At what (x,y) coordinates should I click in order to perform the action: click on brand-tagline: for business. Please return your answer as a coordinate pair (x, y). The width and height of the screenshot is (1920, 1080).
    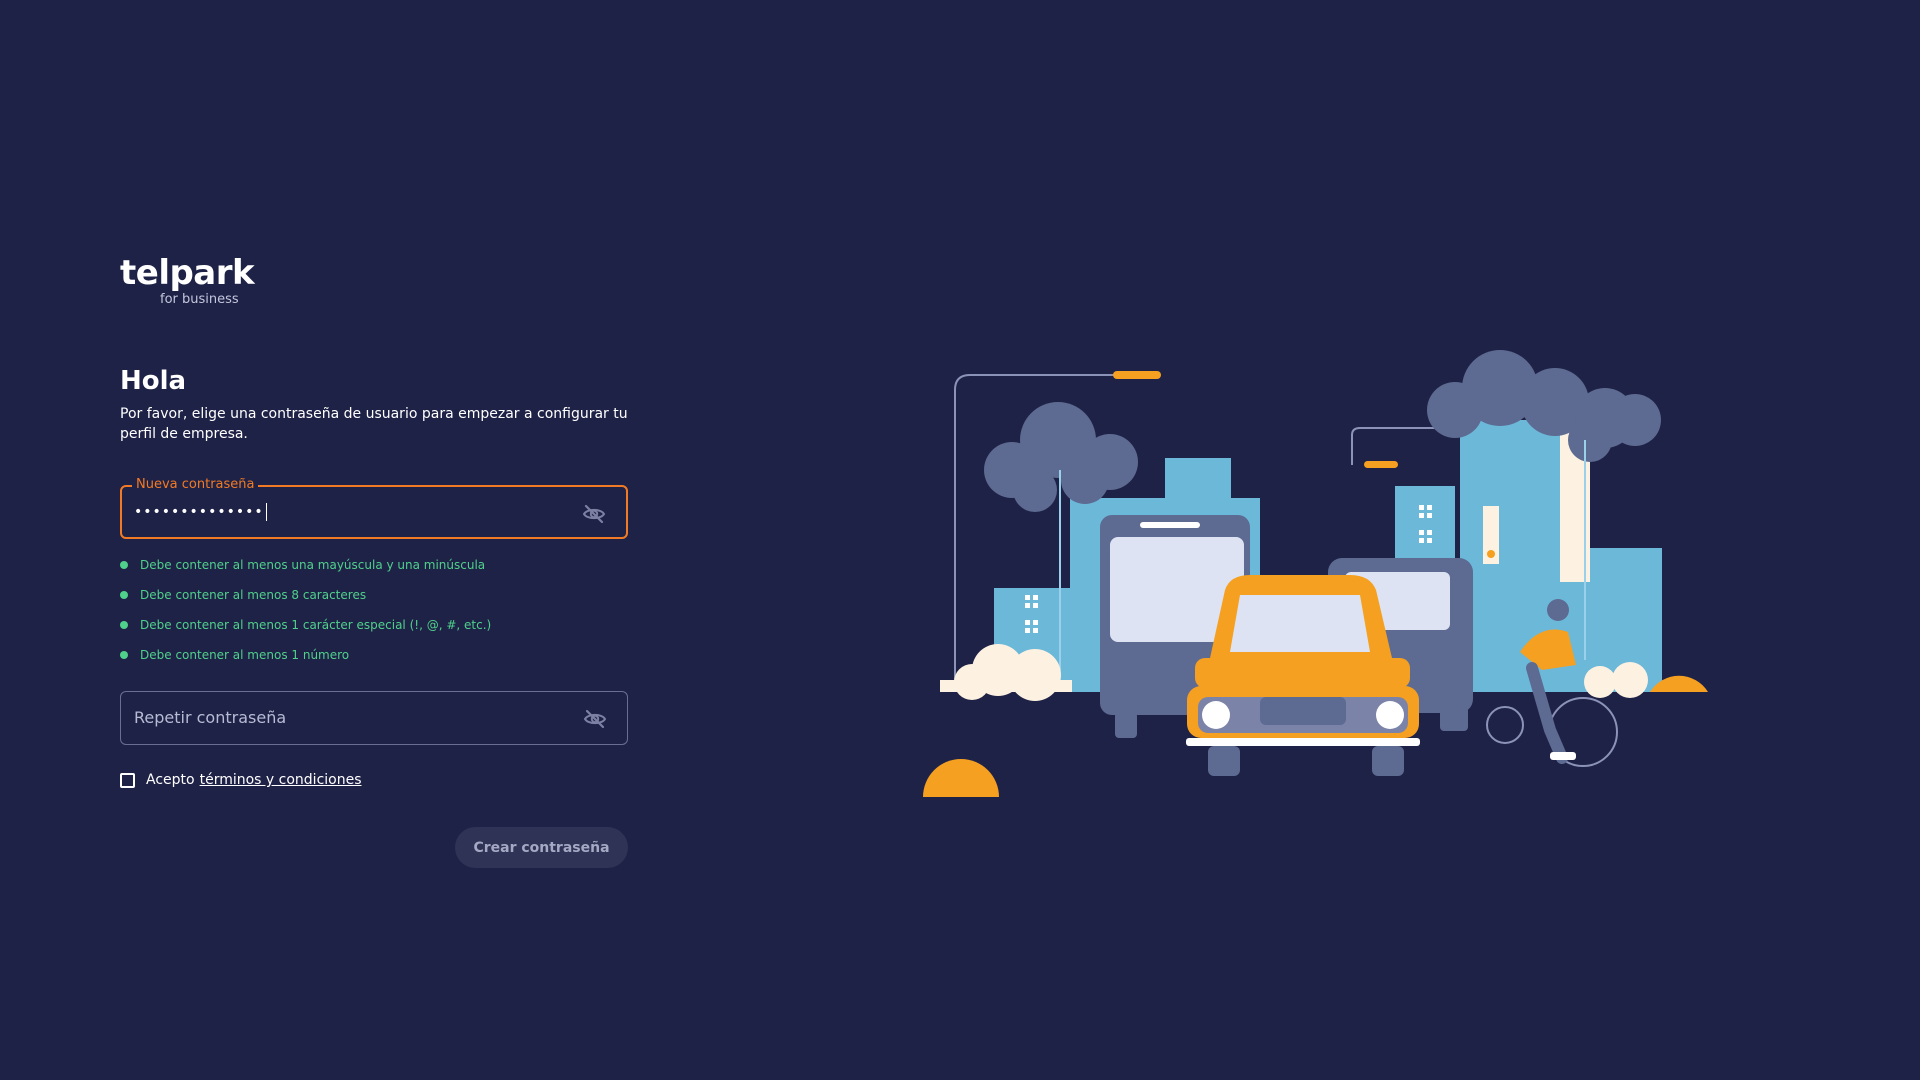
    Looking at the image, I should click on (199, 299).